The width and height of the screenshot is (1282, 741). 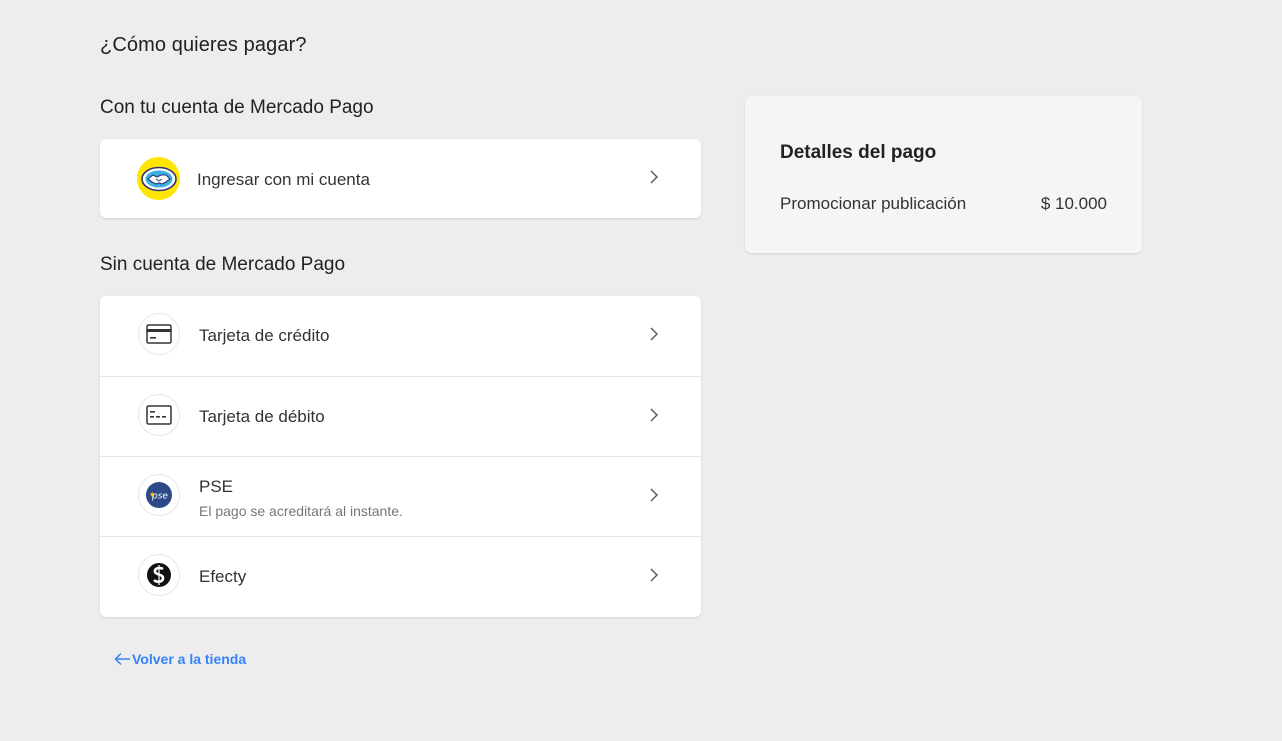 I want to click on payment-method-credit-card: Tarjeta de crédito, so click(x=400, y=336).